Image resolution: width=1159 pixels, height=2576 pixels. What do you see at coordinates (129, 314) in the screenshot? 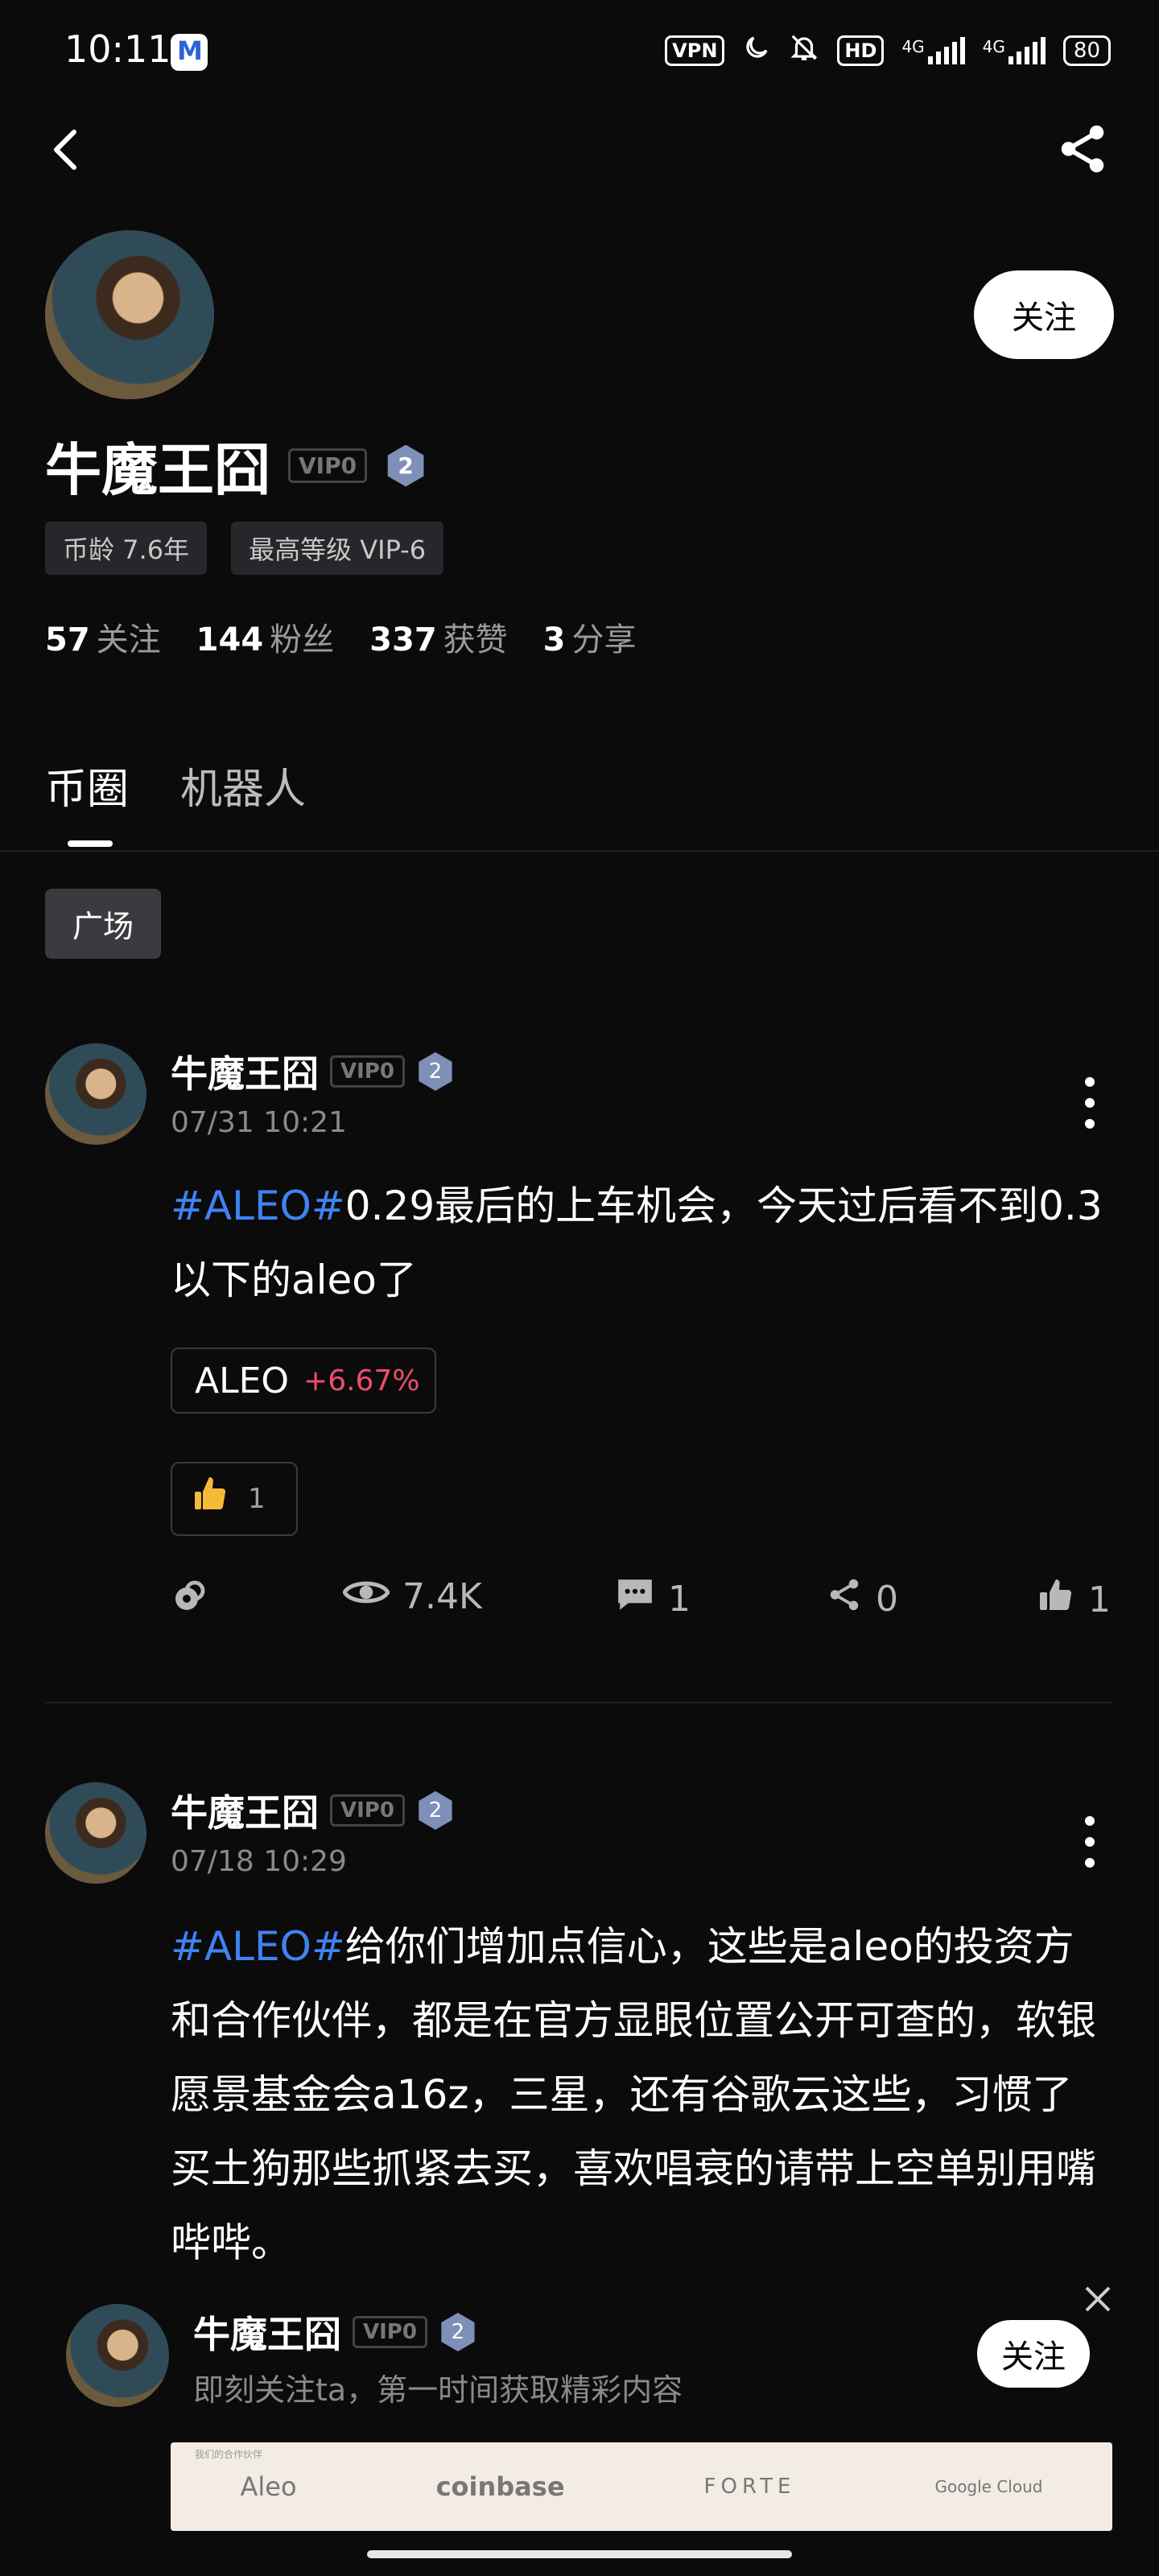
I see `profile-avatar` at bounding box center [129, 314].